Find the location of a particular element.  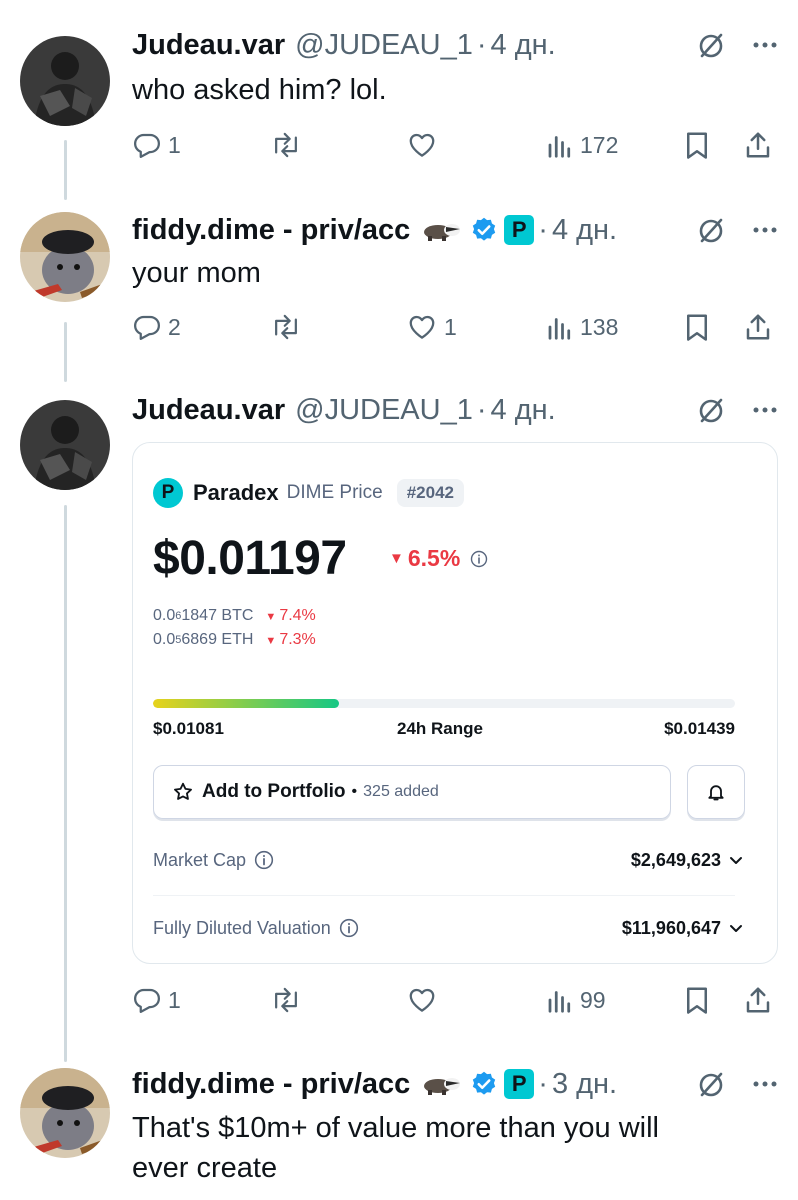

like-button: 1 is located at coordinates (431, 327).